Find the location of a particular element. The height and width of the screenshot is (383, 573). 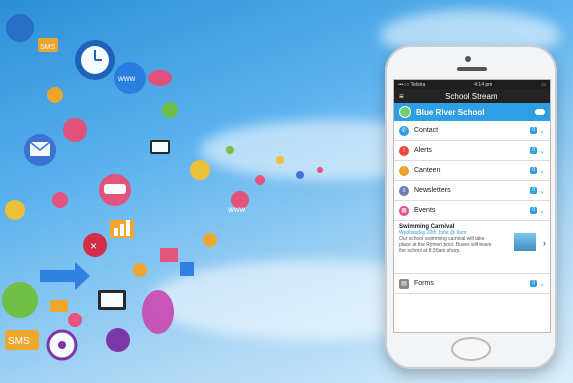

nav-bar: ≡ School Stream is located at coordinates (472, 96).